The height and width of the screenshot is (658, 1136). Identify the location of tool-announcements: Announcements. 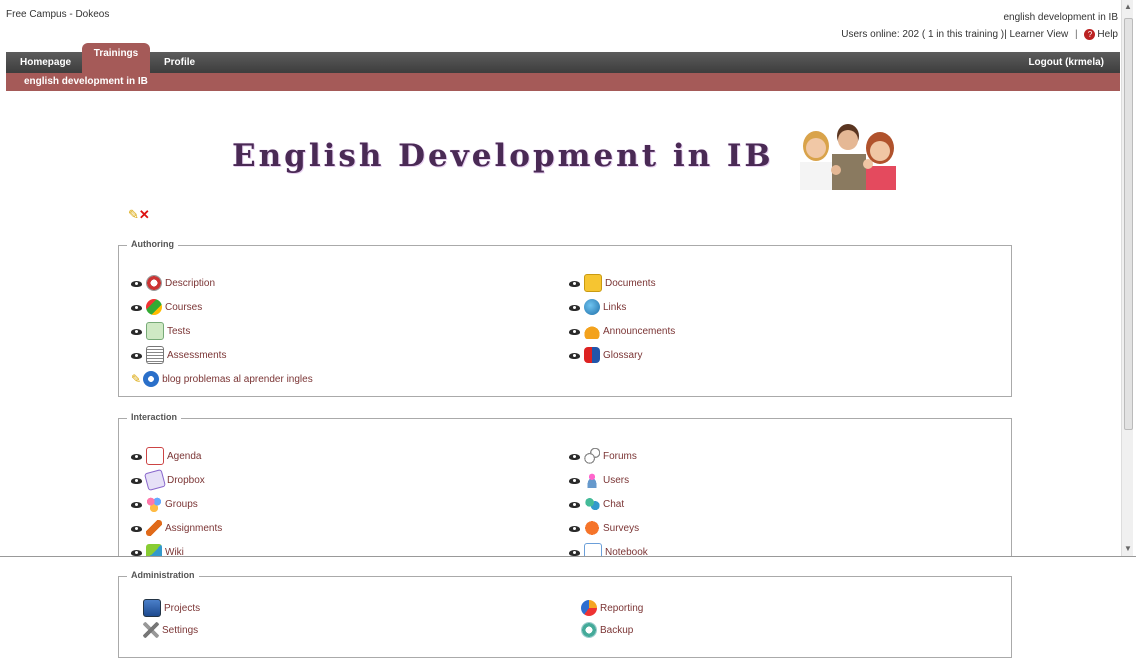
(622, 331).